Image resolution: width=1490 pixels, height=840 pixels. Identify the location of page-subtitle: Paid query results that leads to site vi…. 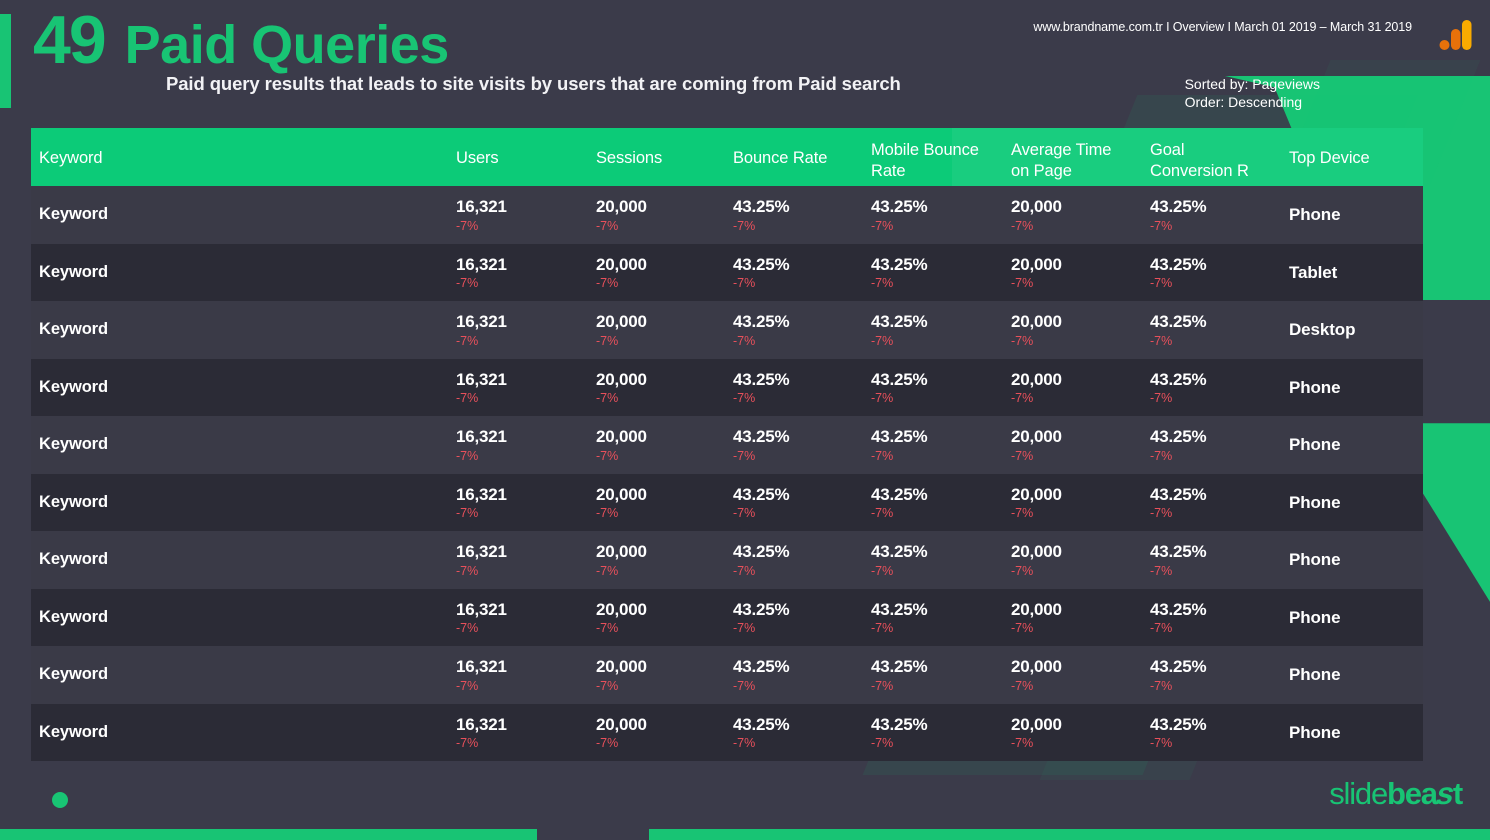
(533, 83).